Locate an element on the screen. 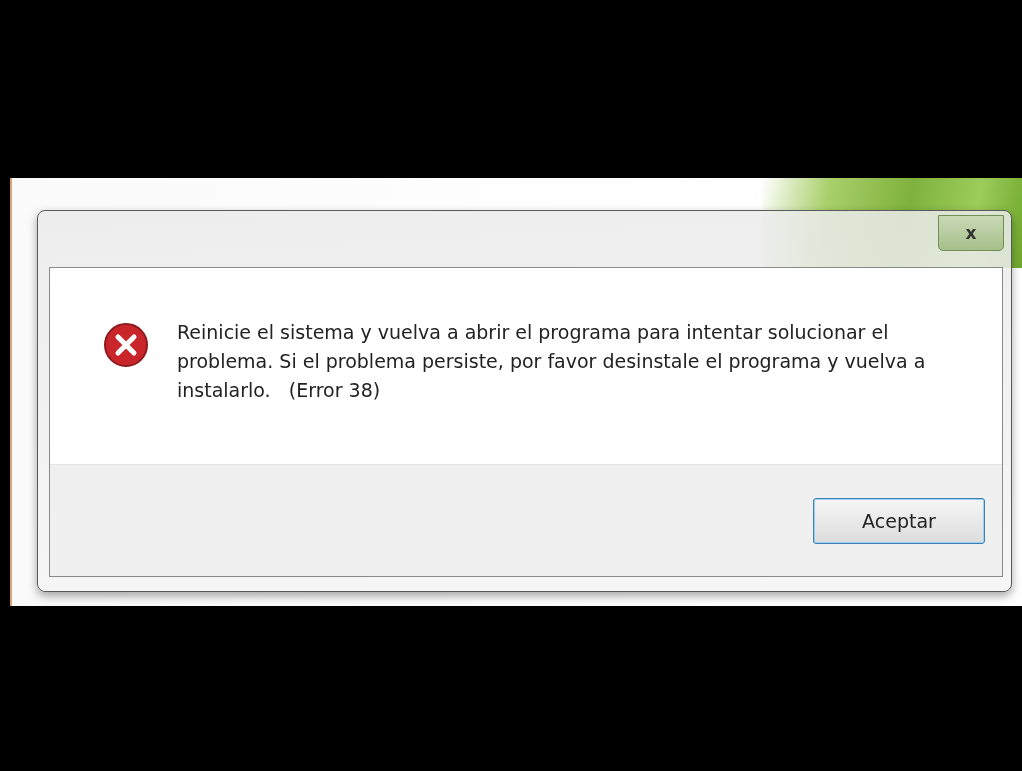 This screenshot has height=771, width=1022. error-message: Reinicie el sistema y vuelva a abrir el programa para intentar solucionar el problema. Si el problema persiste, por favor desinstale el programa y vuelva a instalarlo. (Error 38) is located at coordinates (552, 361).